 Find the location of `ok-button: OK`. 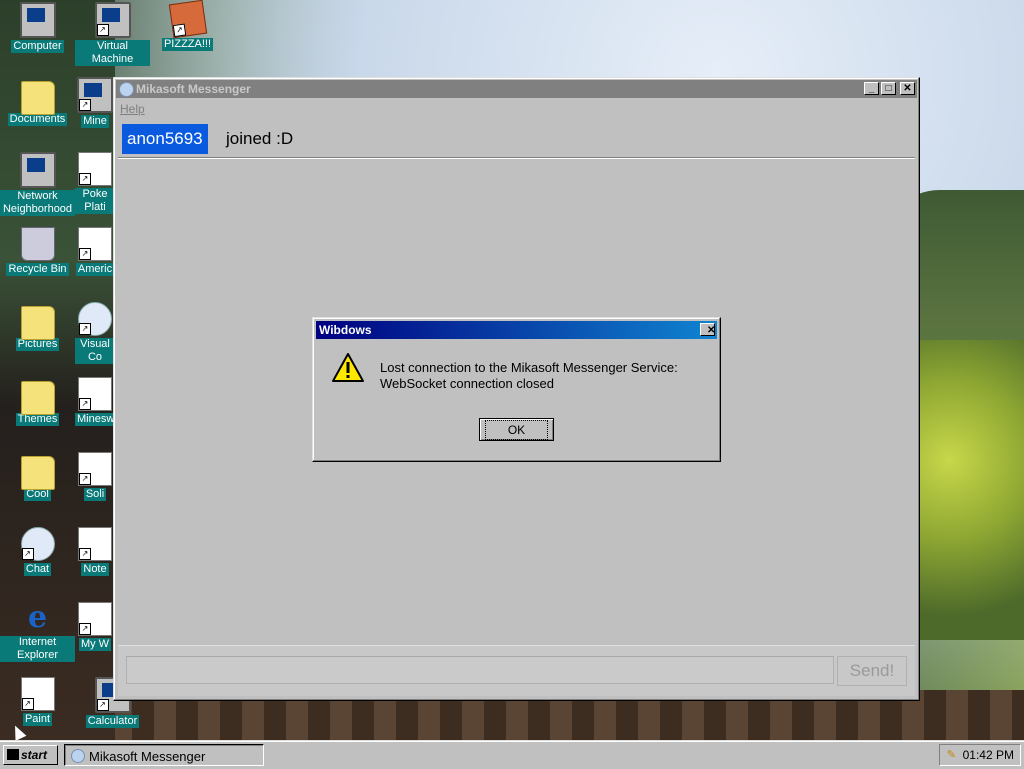

ok-button: OK is located at coordinates (516, 429).